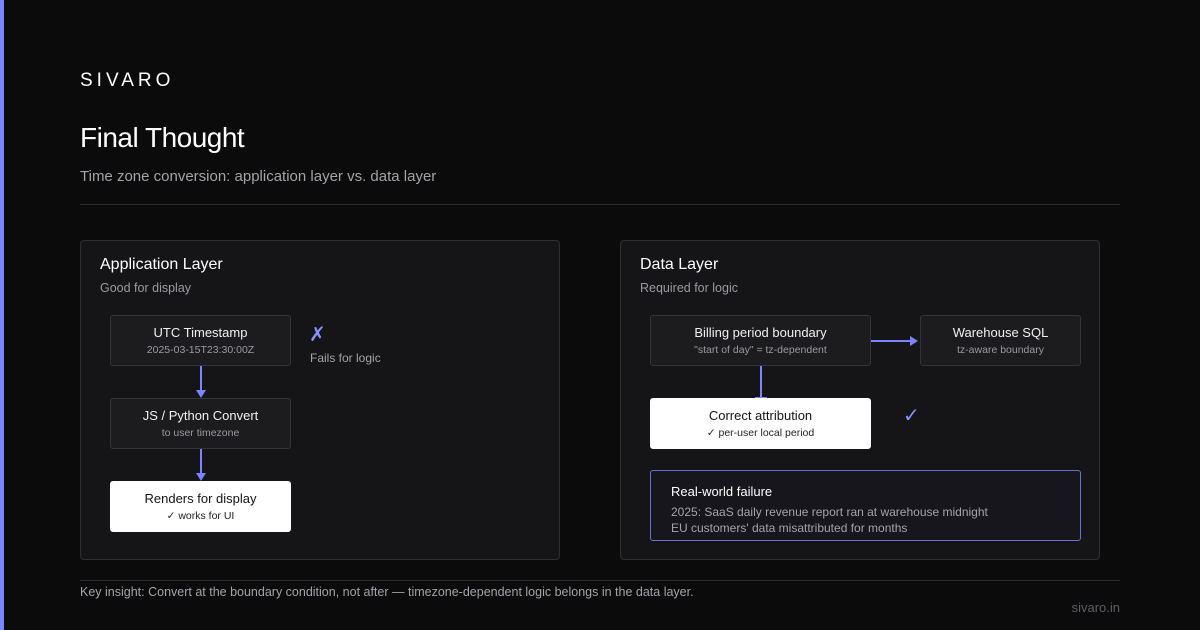 This screenshot has width=1200, height=630. I want to click on panel-title: Data Layer, so click(679, 264).